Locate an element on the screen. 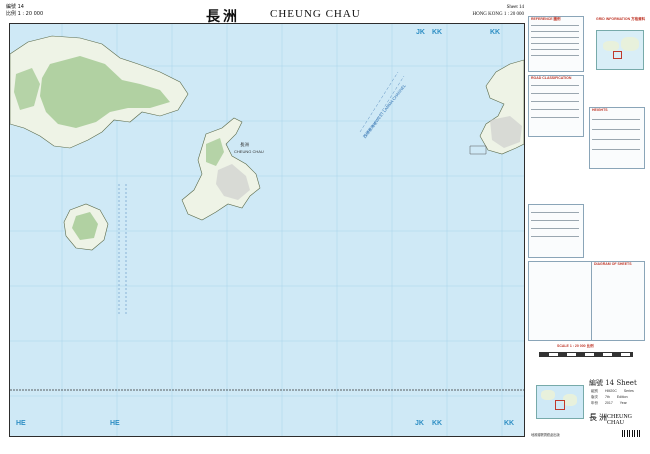 This screenshot has height=454, width=650. map-title-en: CHEUNG CHAU is located at coordinates (315, 14).